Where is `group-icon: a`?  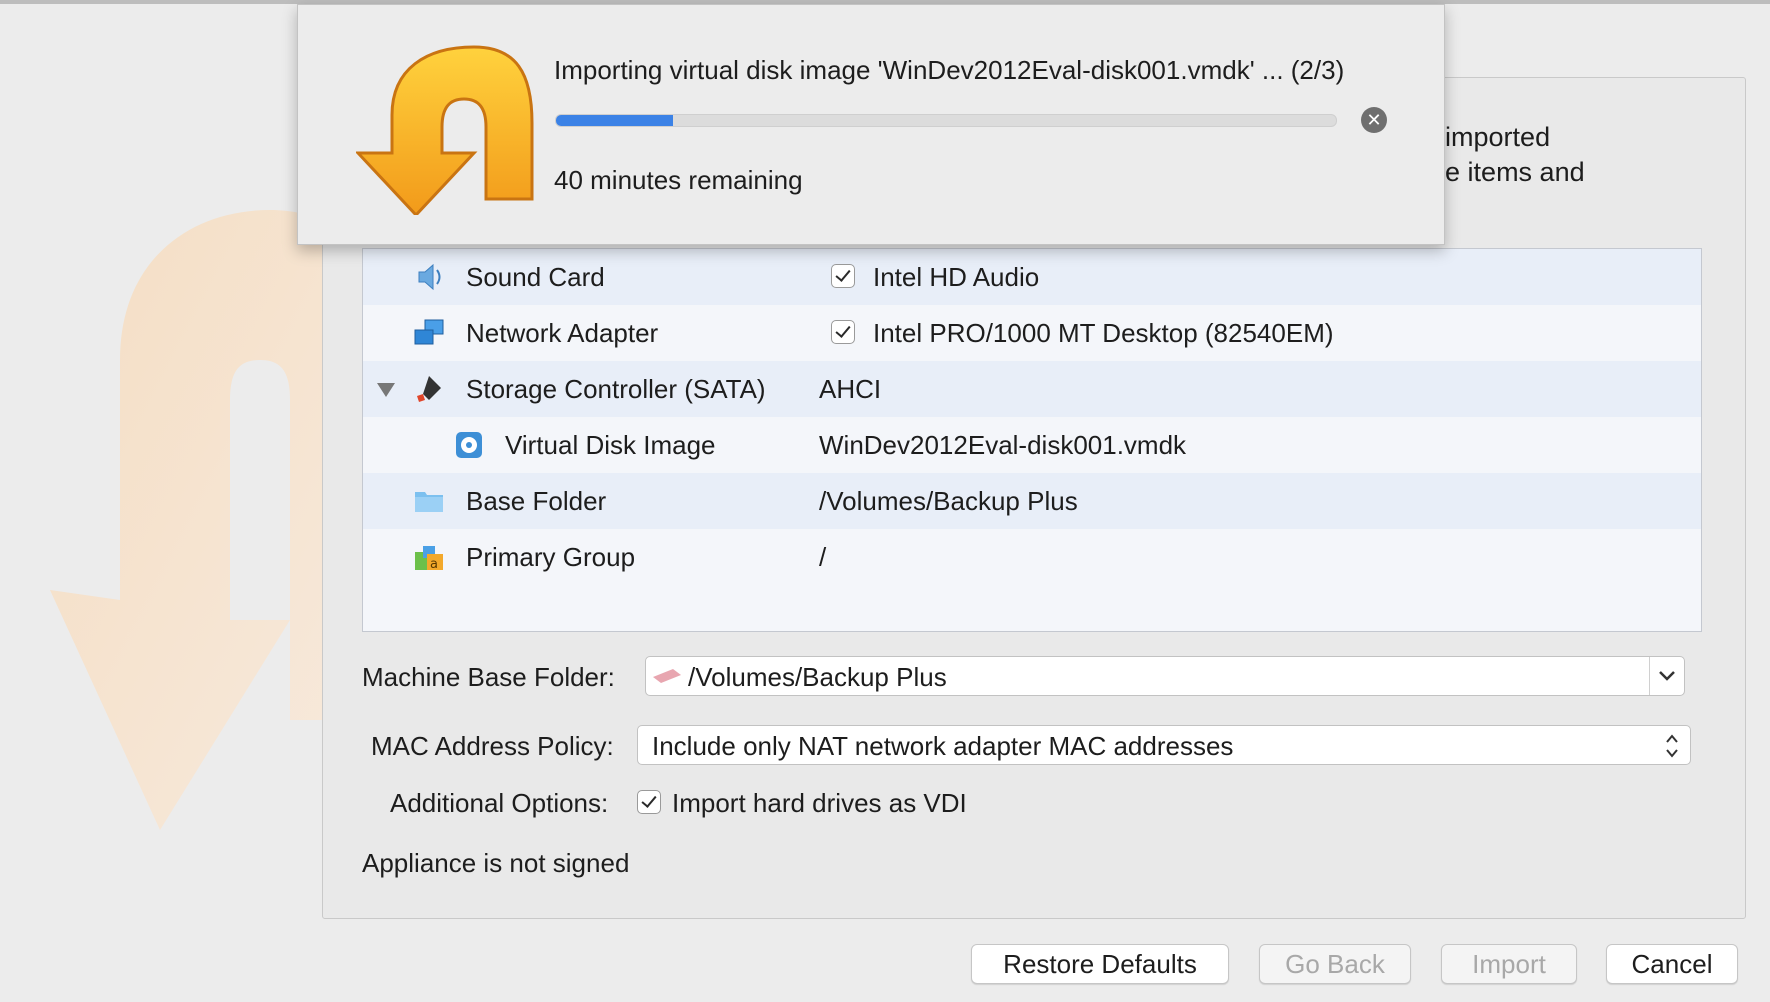
group-icon: a is located at coordinates (429, 559).